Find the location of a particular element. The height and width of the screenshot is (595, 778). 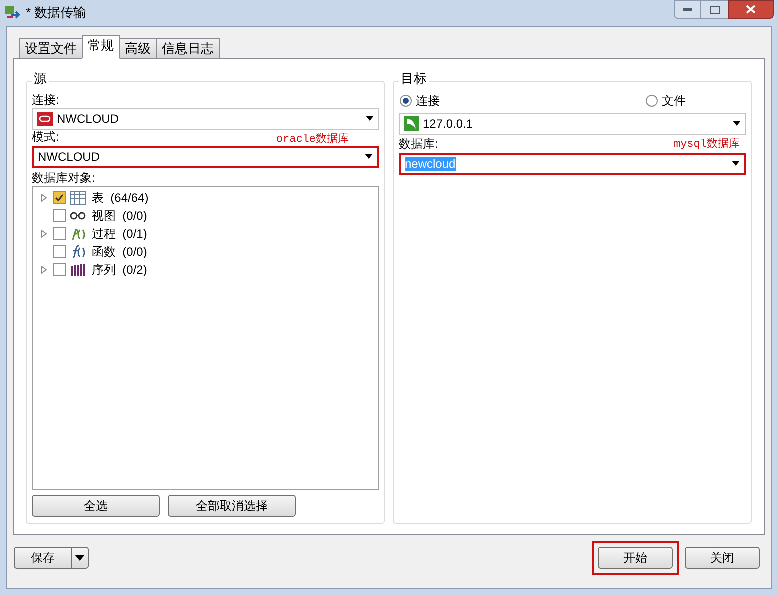

maximize-icon is located at coordinates (715, 10).